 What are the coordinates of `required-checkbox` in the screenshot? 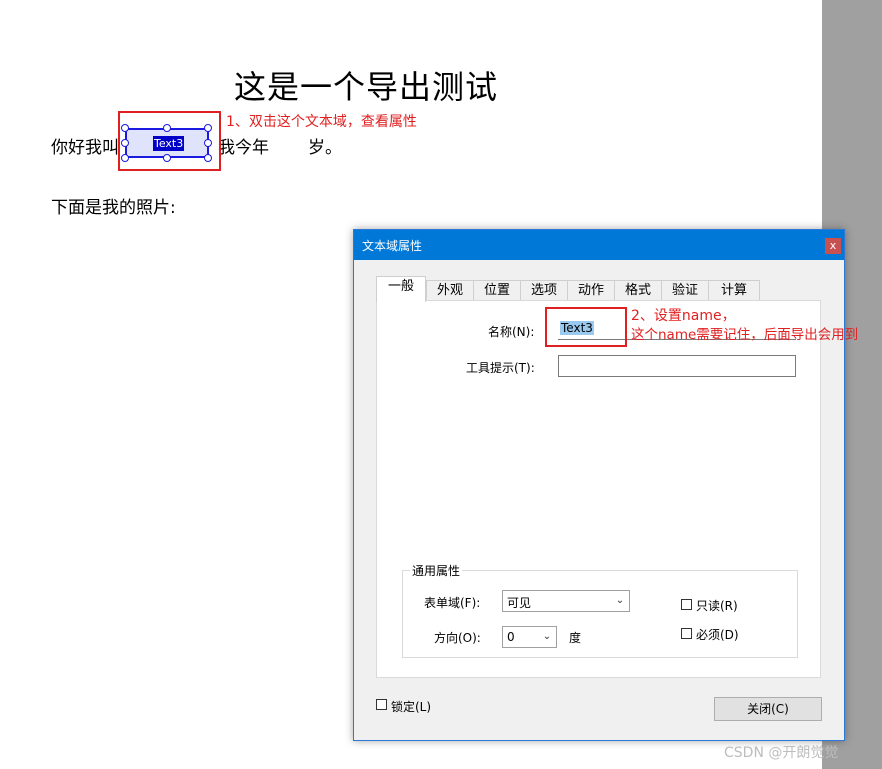 It's located at (686, 633).